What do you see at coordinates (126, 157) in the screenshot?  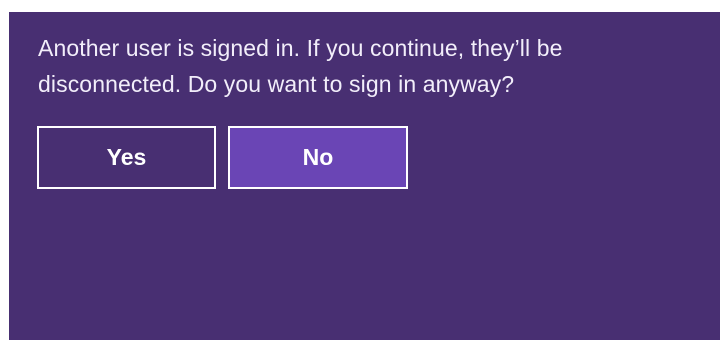 I see `yes-button: Yes` at bounding box center [126, 157].